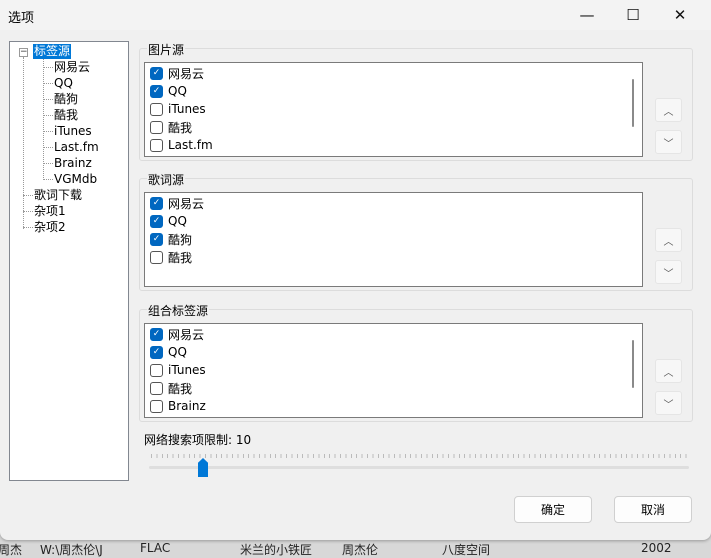 The image size is (711, 558). I want to click on search-limit-slider, so click(419, 467).